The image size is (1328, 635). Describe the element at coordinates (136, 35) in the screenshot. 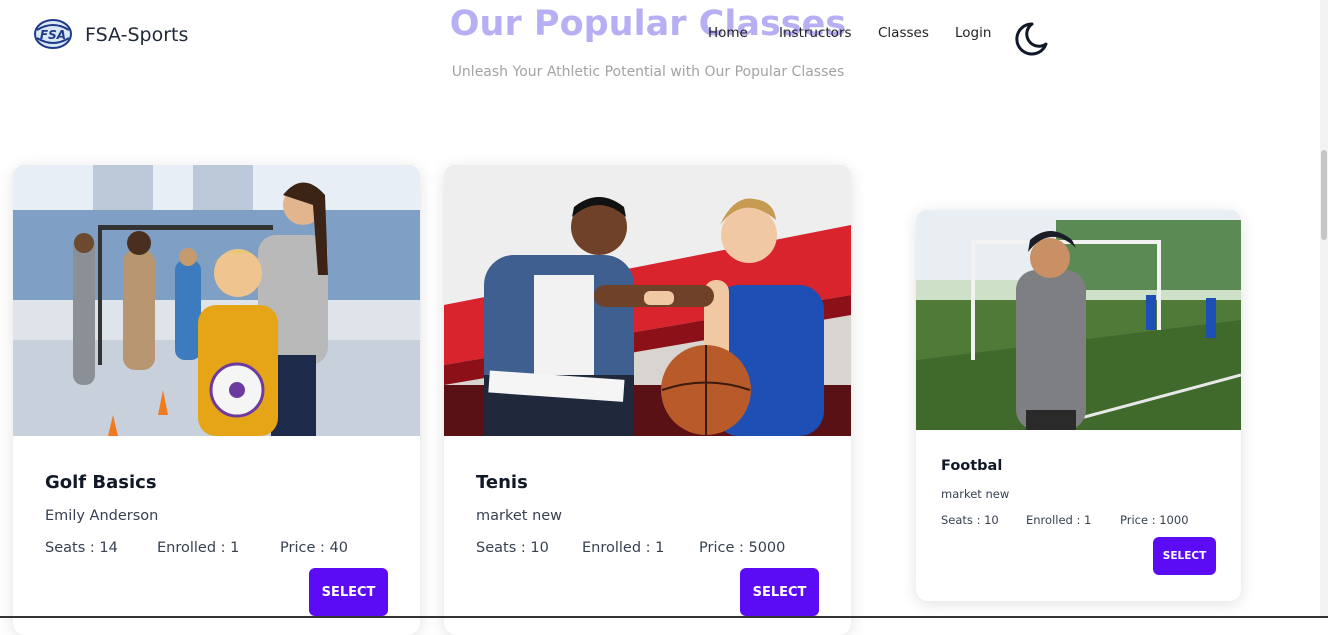

I see `brand-name: FSA-Sports` at that location.